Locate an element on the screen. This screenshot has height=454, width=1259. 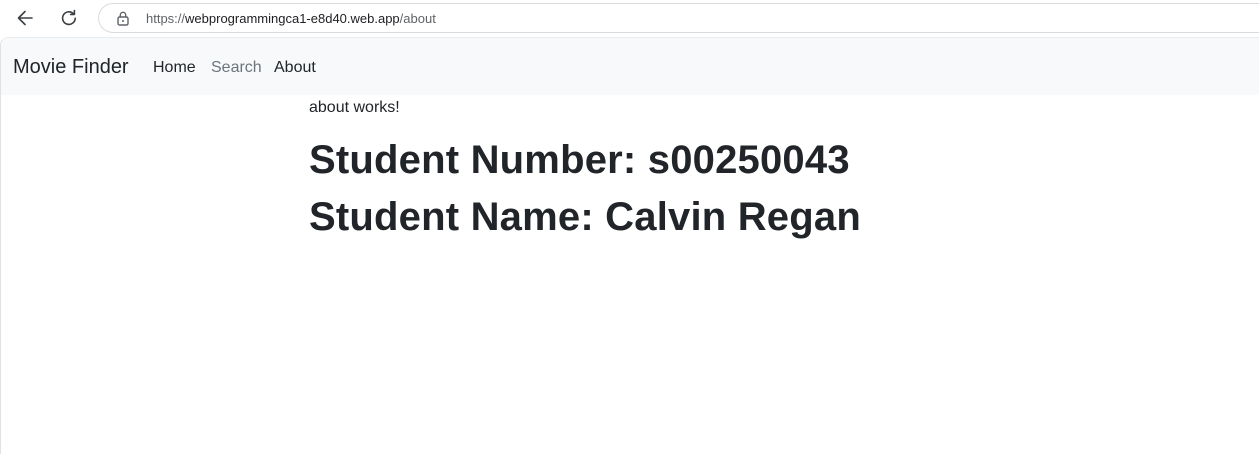
navbar: Movie Finder Home Search About is located at coordinates (630, 66).